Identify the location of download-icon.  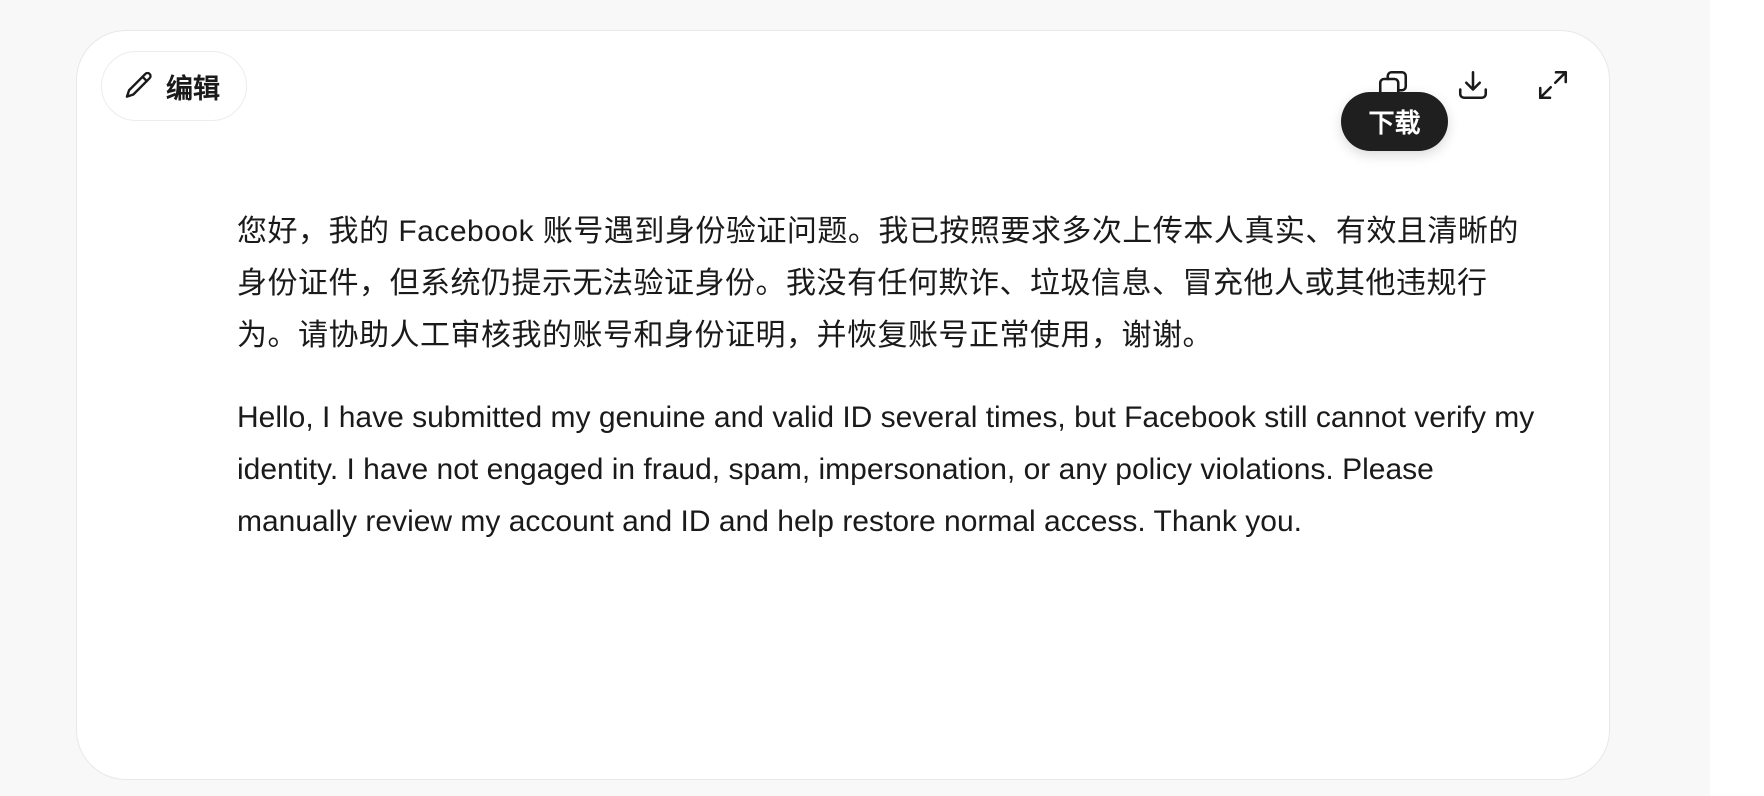
(1473, 87).